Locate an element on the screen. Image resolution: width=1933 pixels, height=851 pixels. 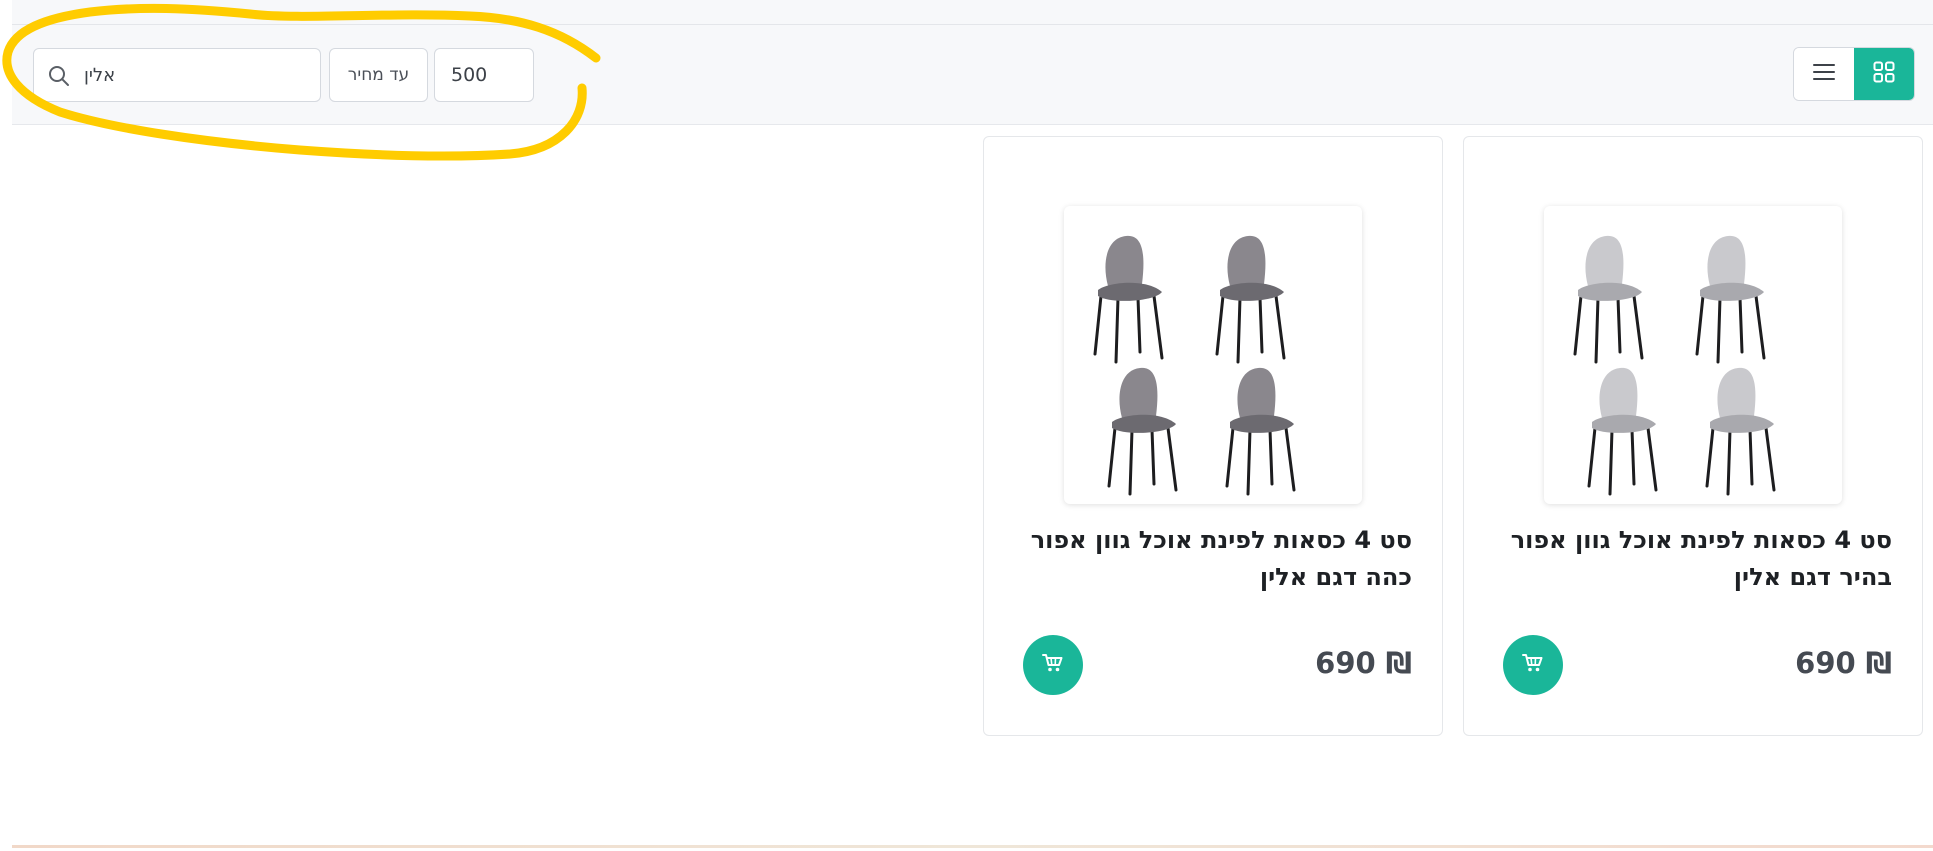
max-price-input: 500 is located at coordinates (484, 75).